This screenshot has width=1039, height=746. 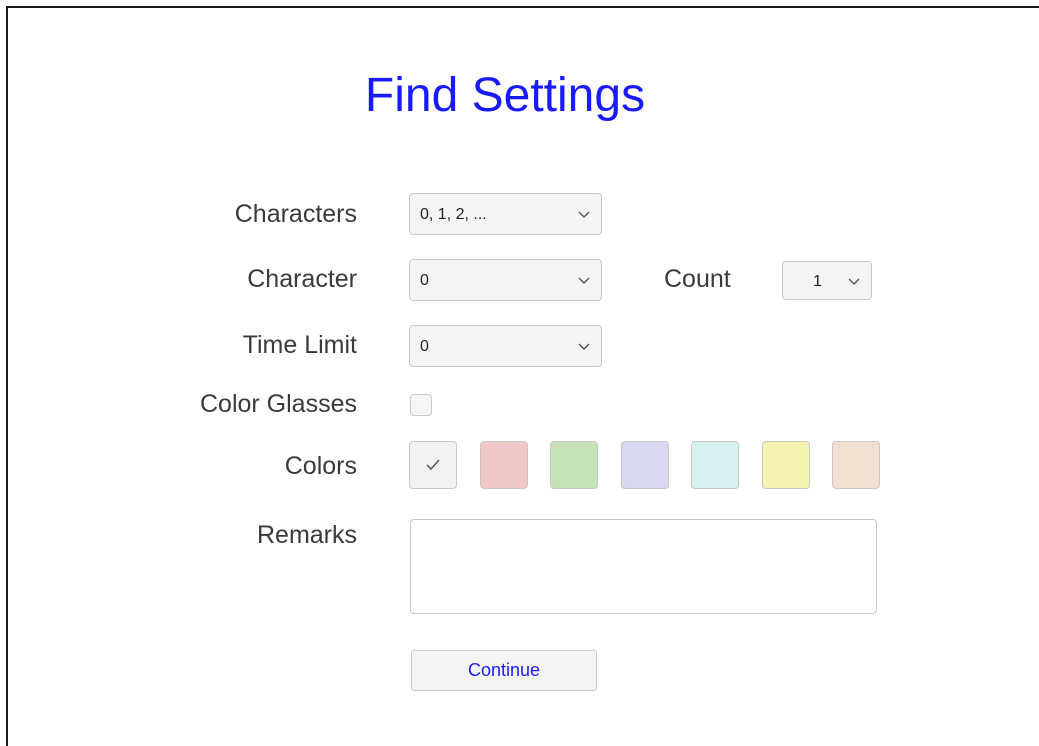 What do you see at coordinates (643, 566) in the screenshot?
I see `remarks-textarea` at bounding box center [643, 566].